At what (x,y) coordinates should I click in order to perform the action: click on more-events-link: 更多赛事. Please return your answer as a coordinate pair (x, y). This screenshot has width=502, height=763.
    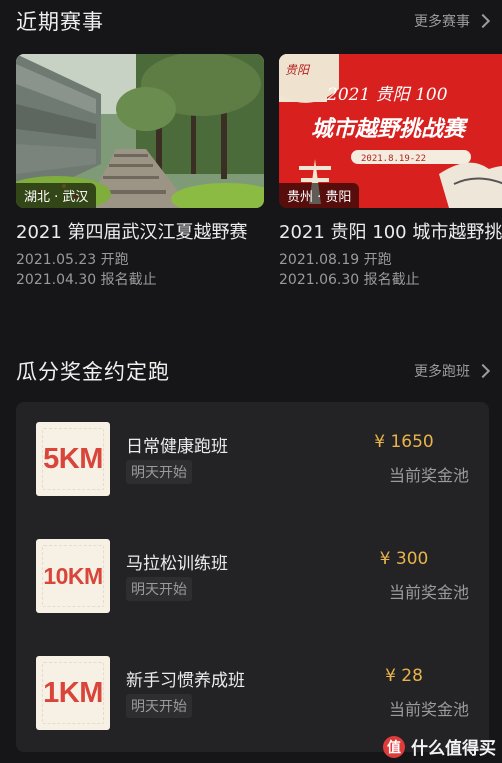
    Looking at the image, I should click on (452, 21).